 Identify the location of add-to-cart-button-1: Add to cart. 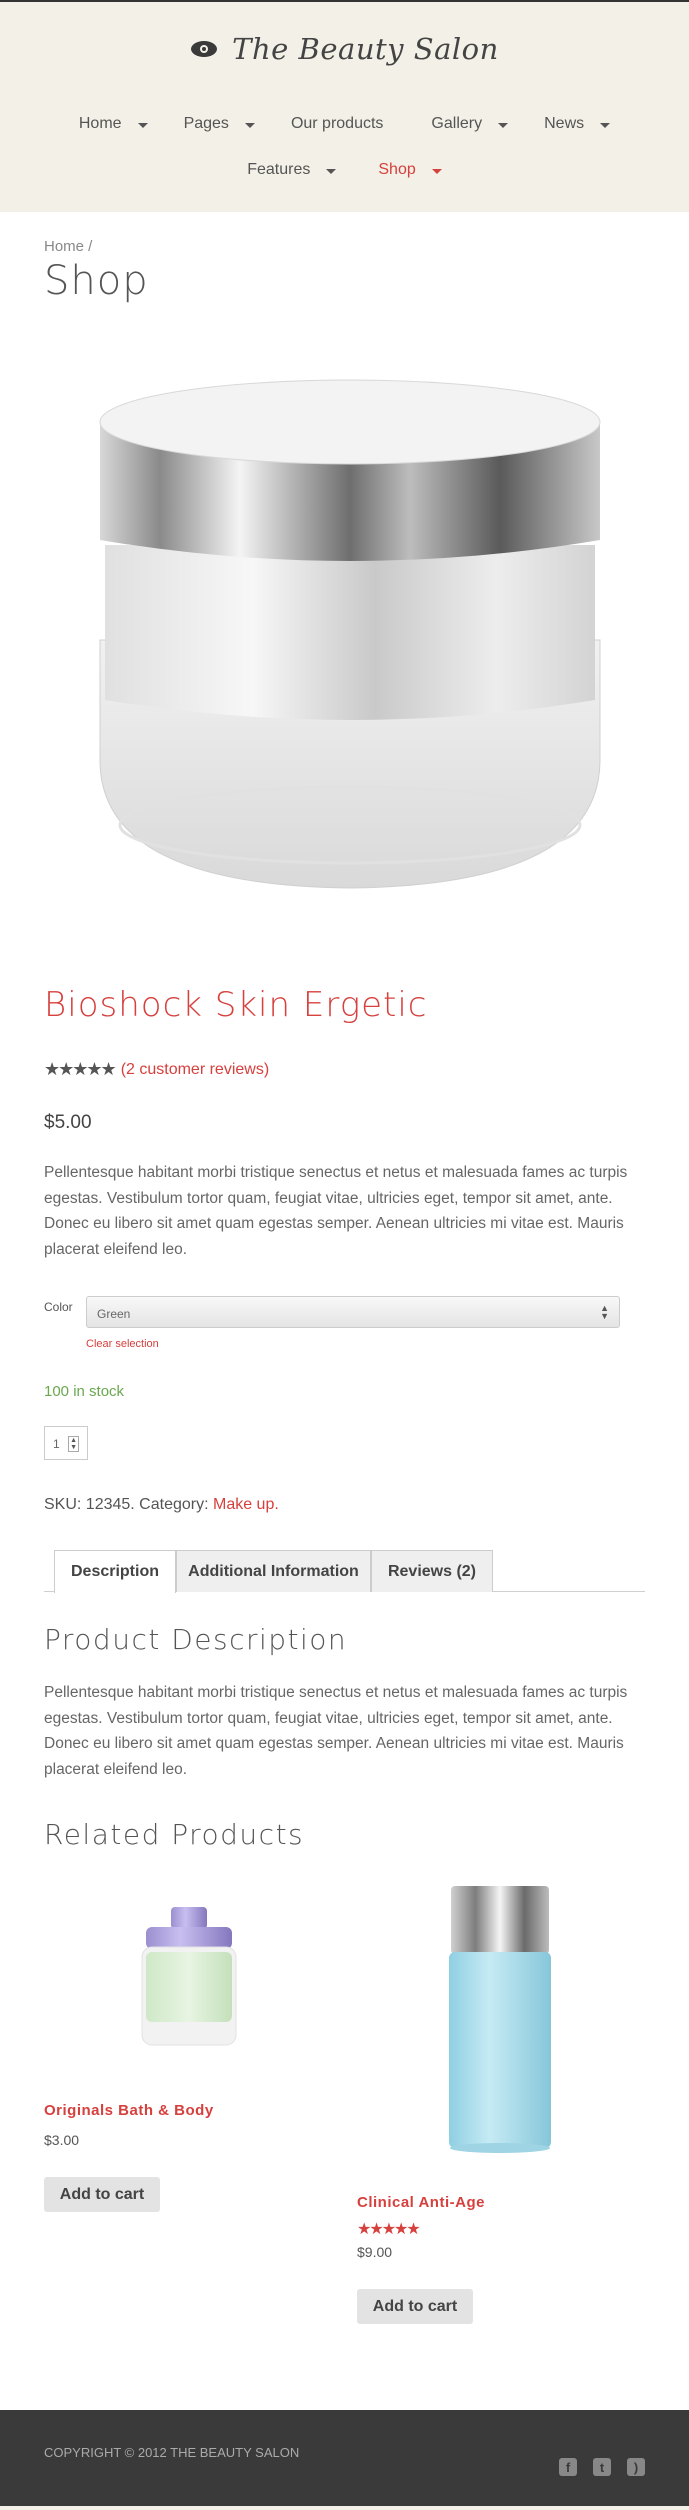
(102, 2194).